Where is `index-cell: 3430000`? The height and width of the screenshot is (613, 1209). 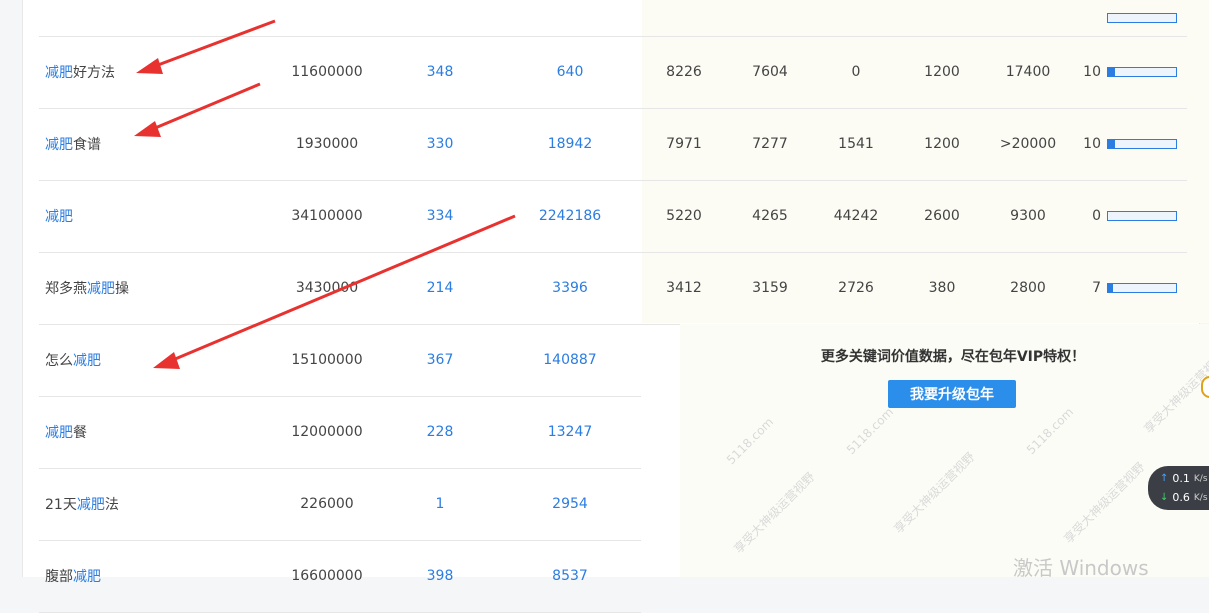
index-cell: 3430000 is located at coordinates (327, 288).